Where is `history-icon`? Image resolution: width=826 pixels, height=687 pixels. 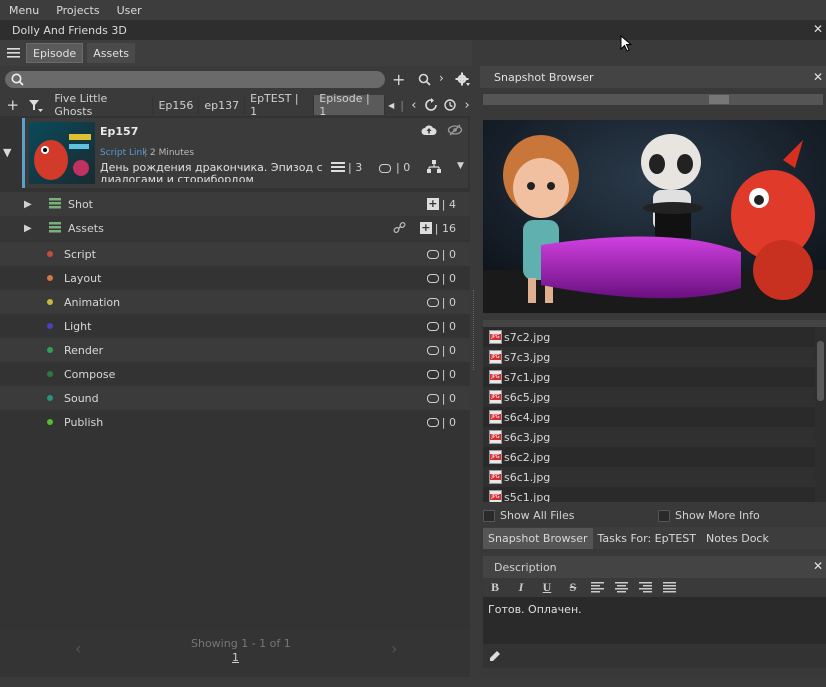 history-icon is located at coordinates (451, 105).